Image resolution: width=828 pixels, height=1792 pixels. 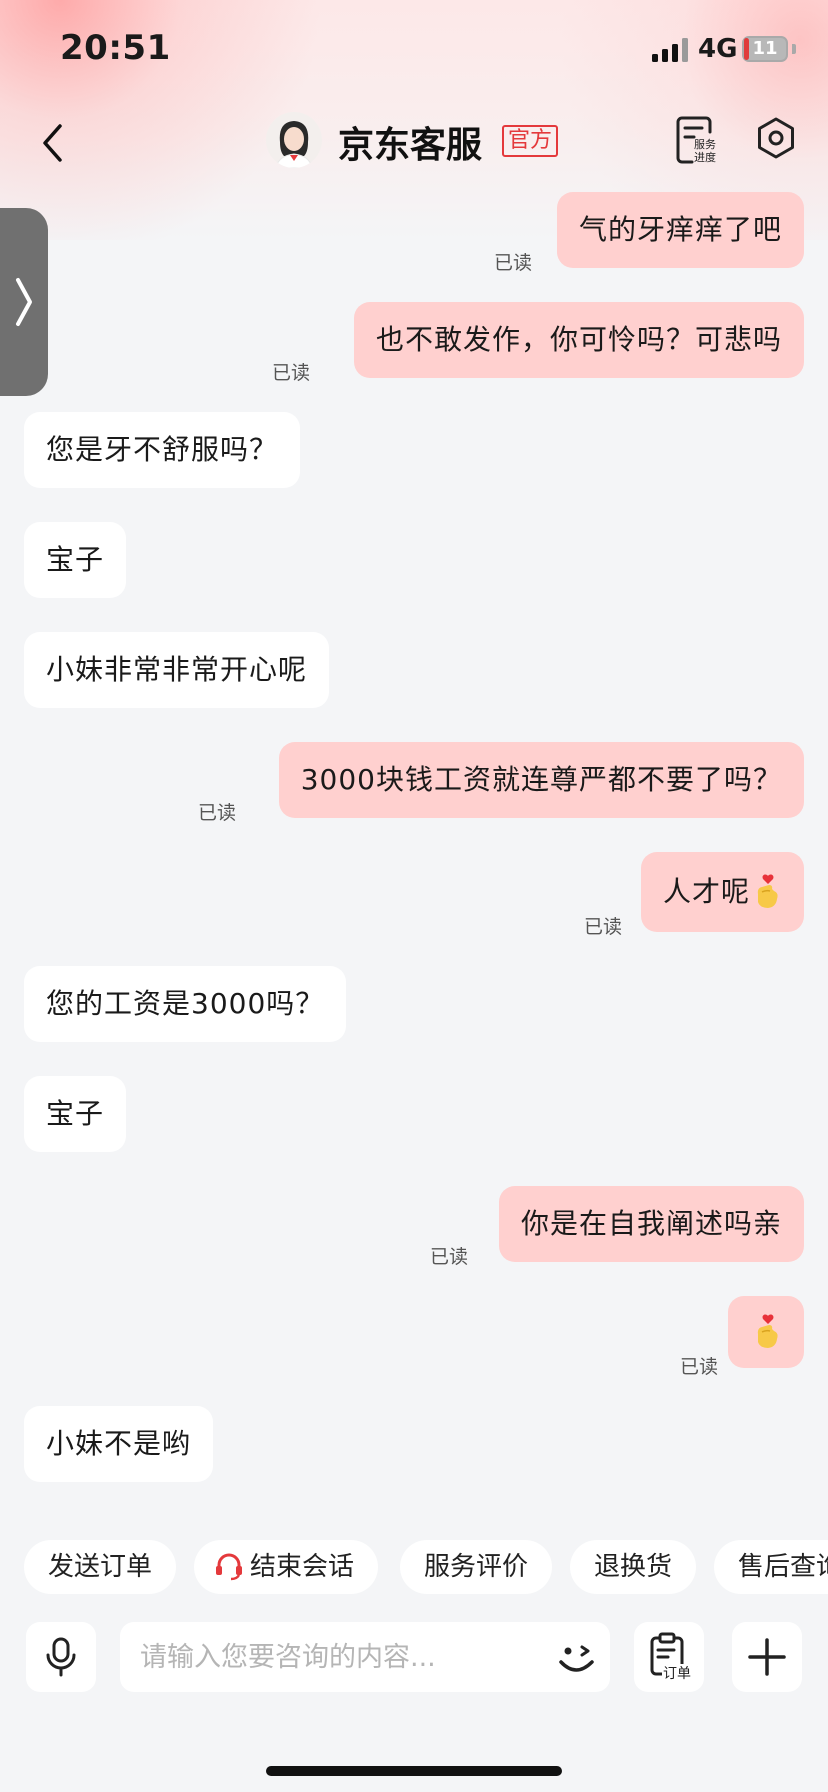 I want to click on message-bubble-outgoing: 3000块钱工资就连尊严都不要了吗？, so click(x=541, y=780).